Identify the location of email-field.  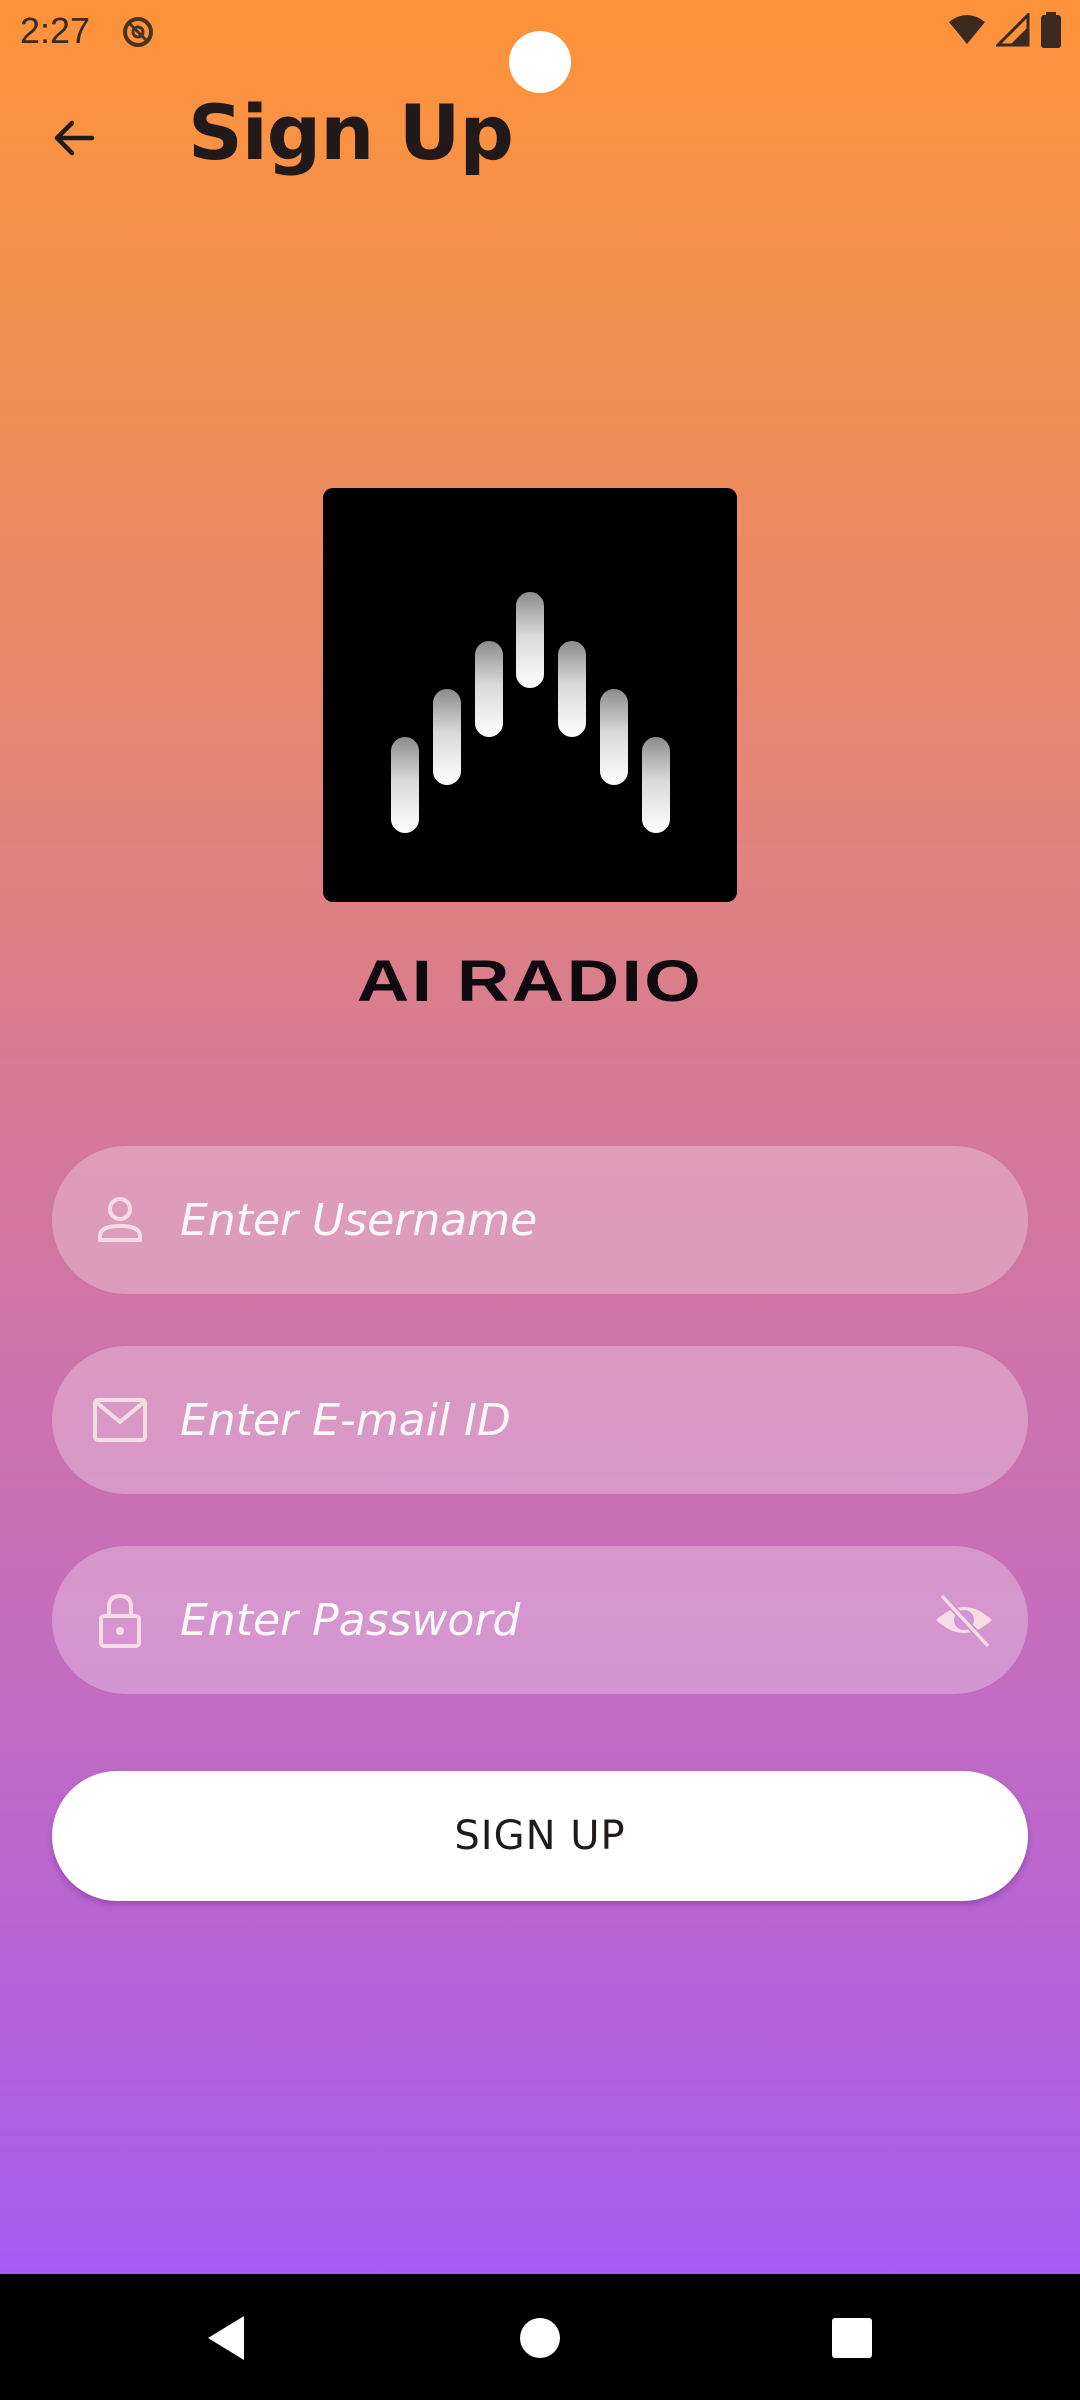
(540, 1420).